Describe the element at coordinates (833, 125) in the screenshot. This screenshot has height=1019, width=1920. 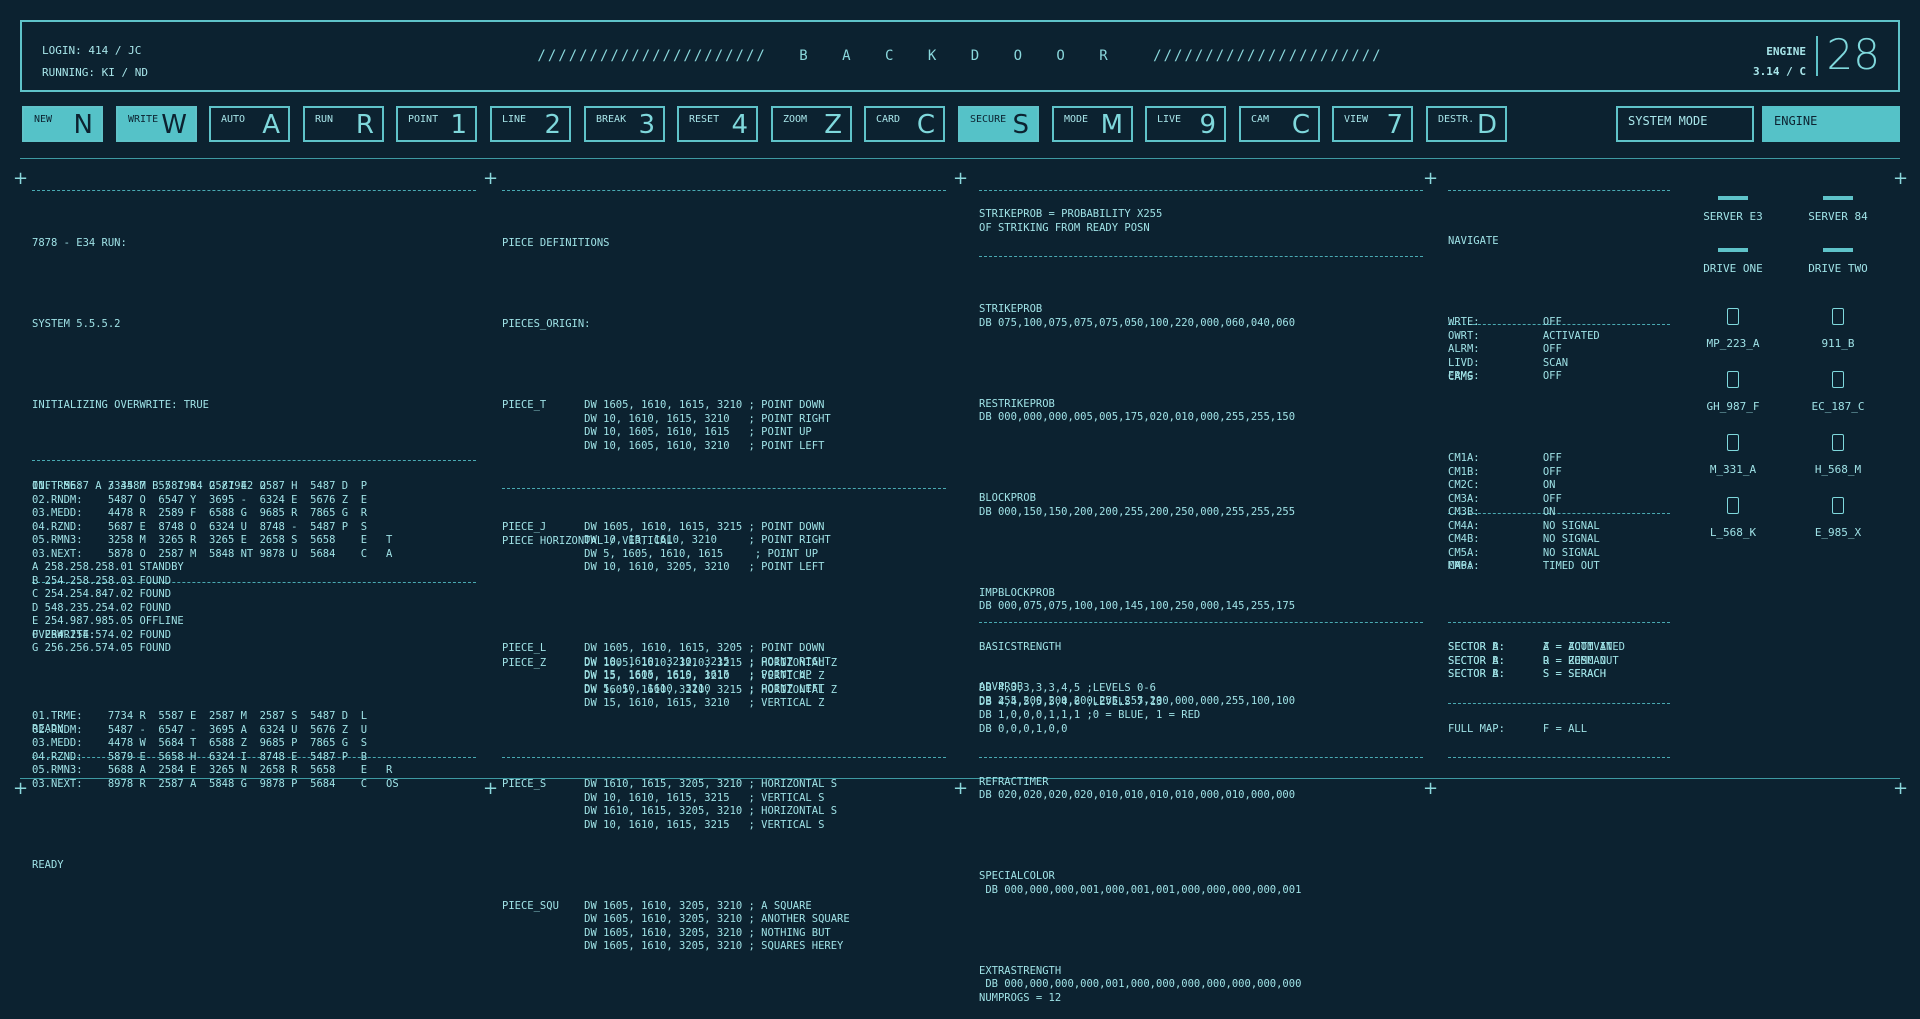
I see `fkey-shortcut: Z` at that location.